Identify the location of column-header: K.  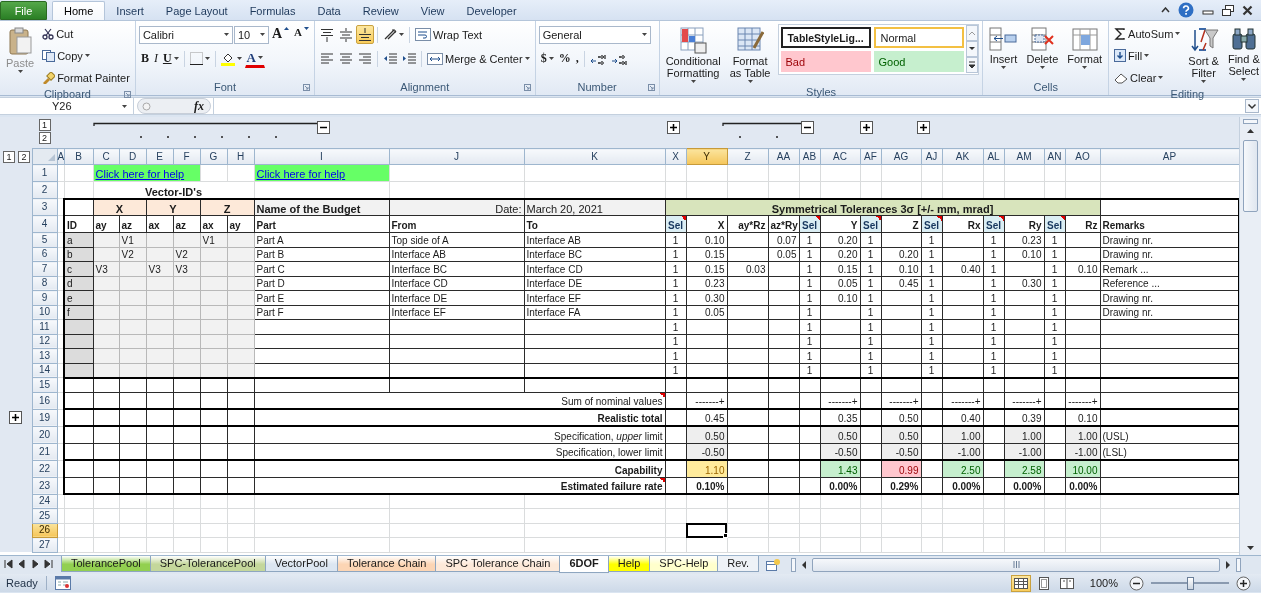
(594, 156).